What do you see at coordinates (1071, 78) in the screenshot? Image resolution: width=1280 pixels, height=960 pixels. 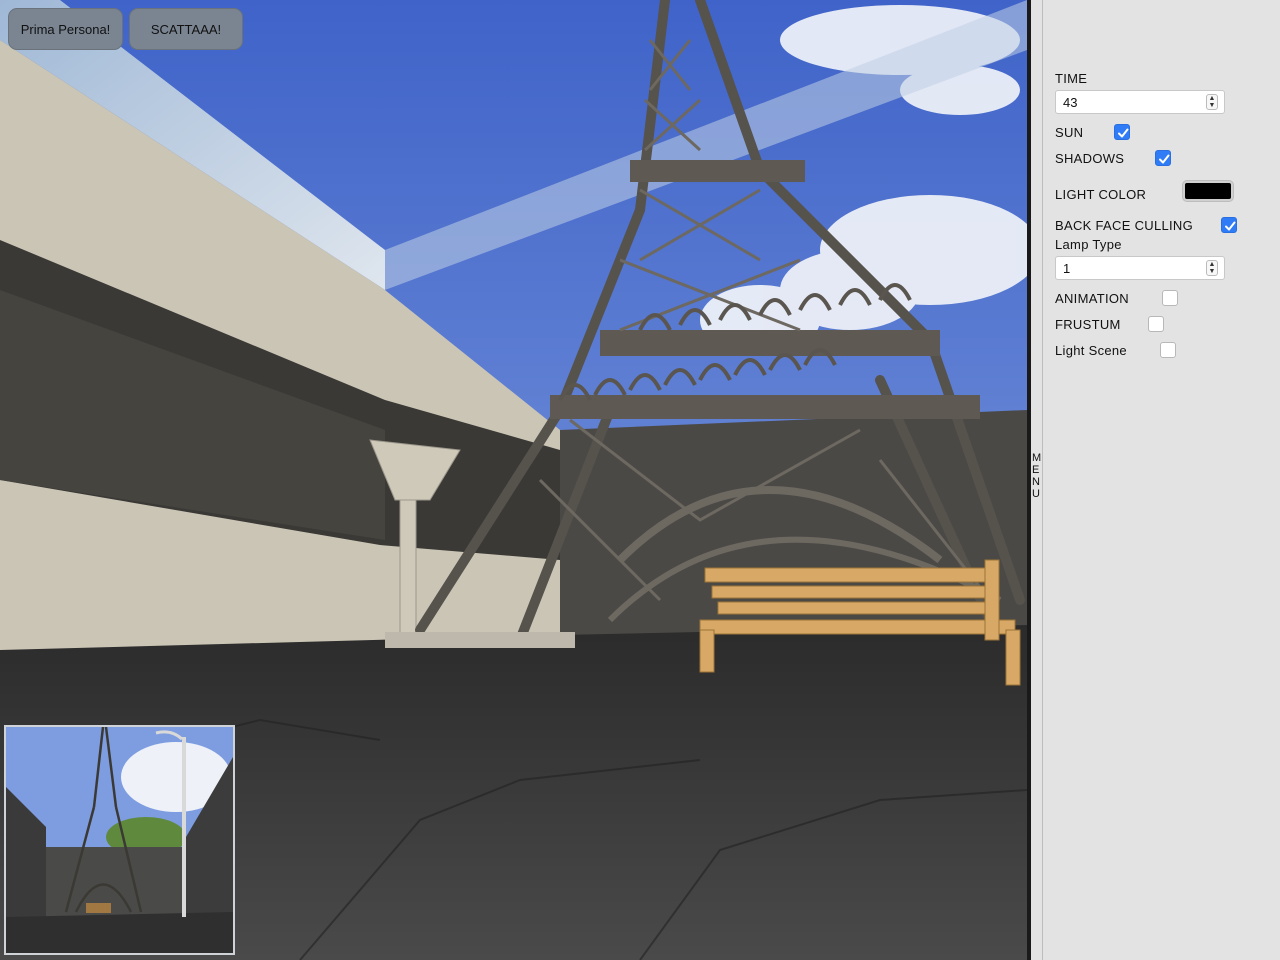 I see `time-label: TIME` at bounding box center [1071, 78].